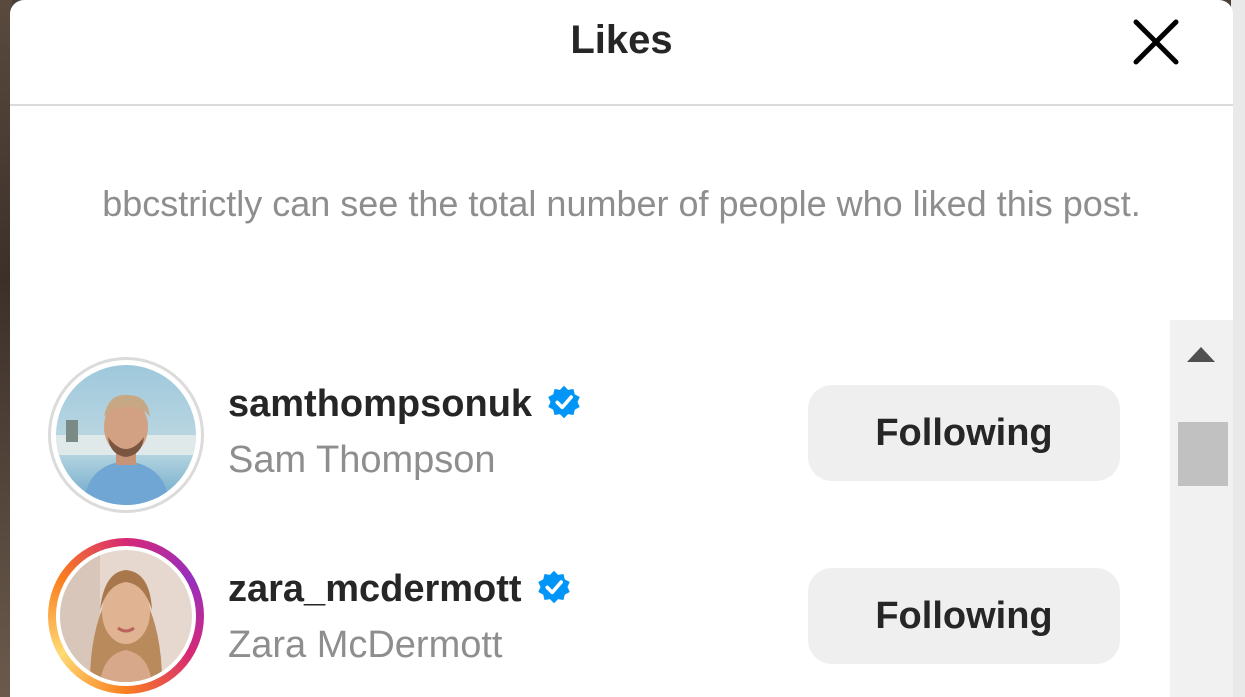 The height and width of the screenshot is (697, 1245). I want to click on close-icon, so click(1156, 42).